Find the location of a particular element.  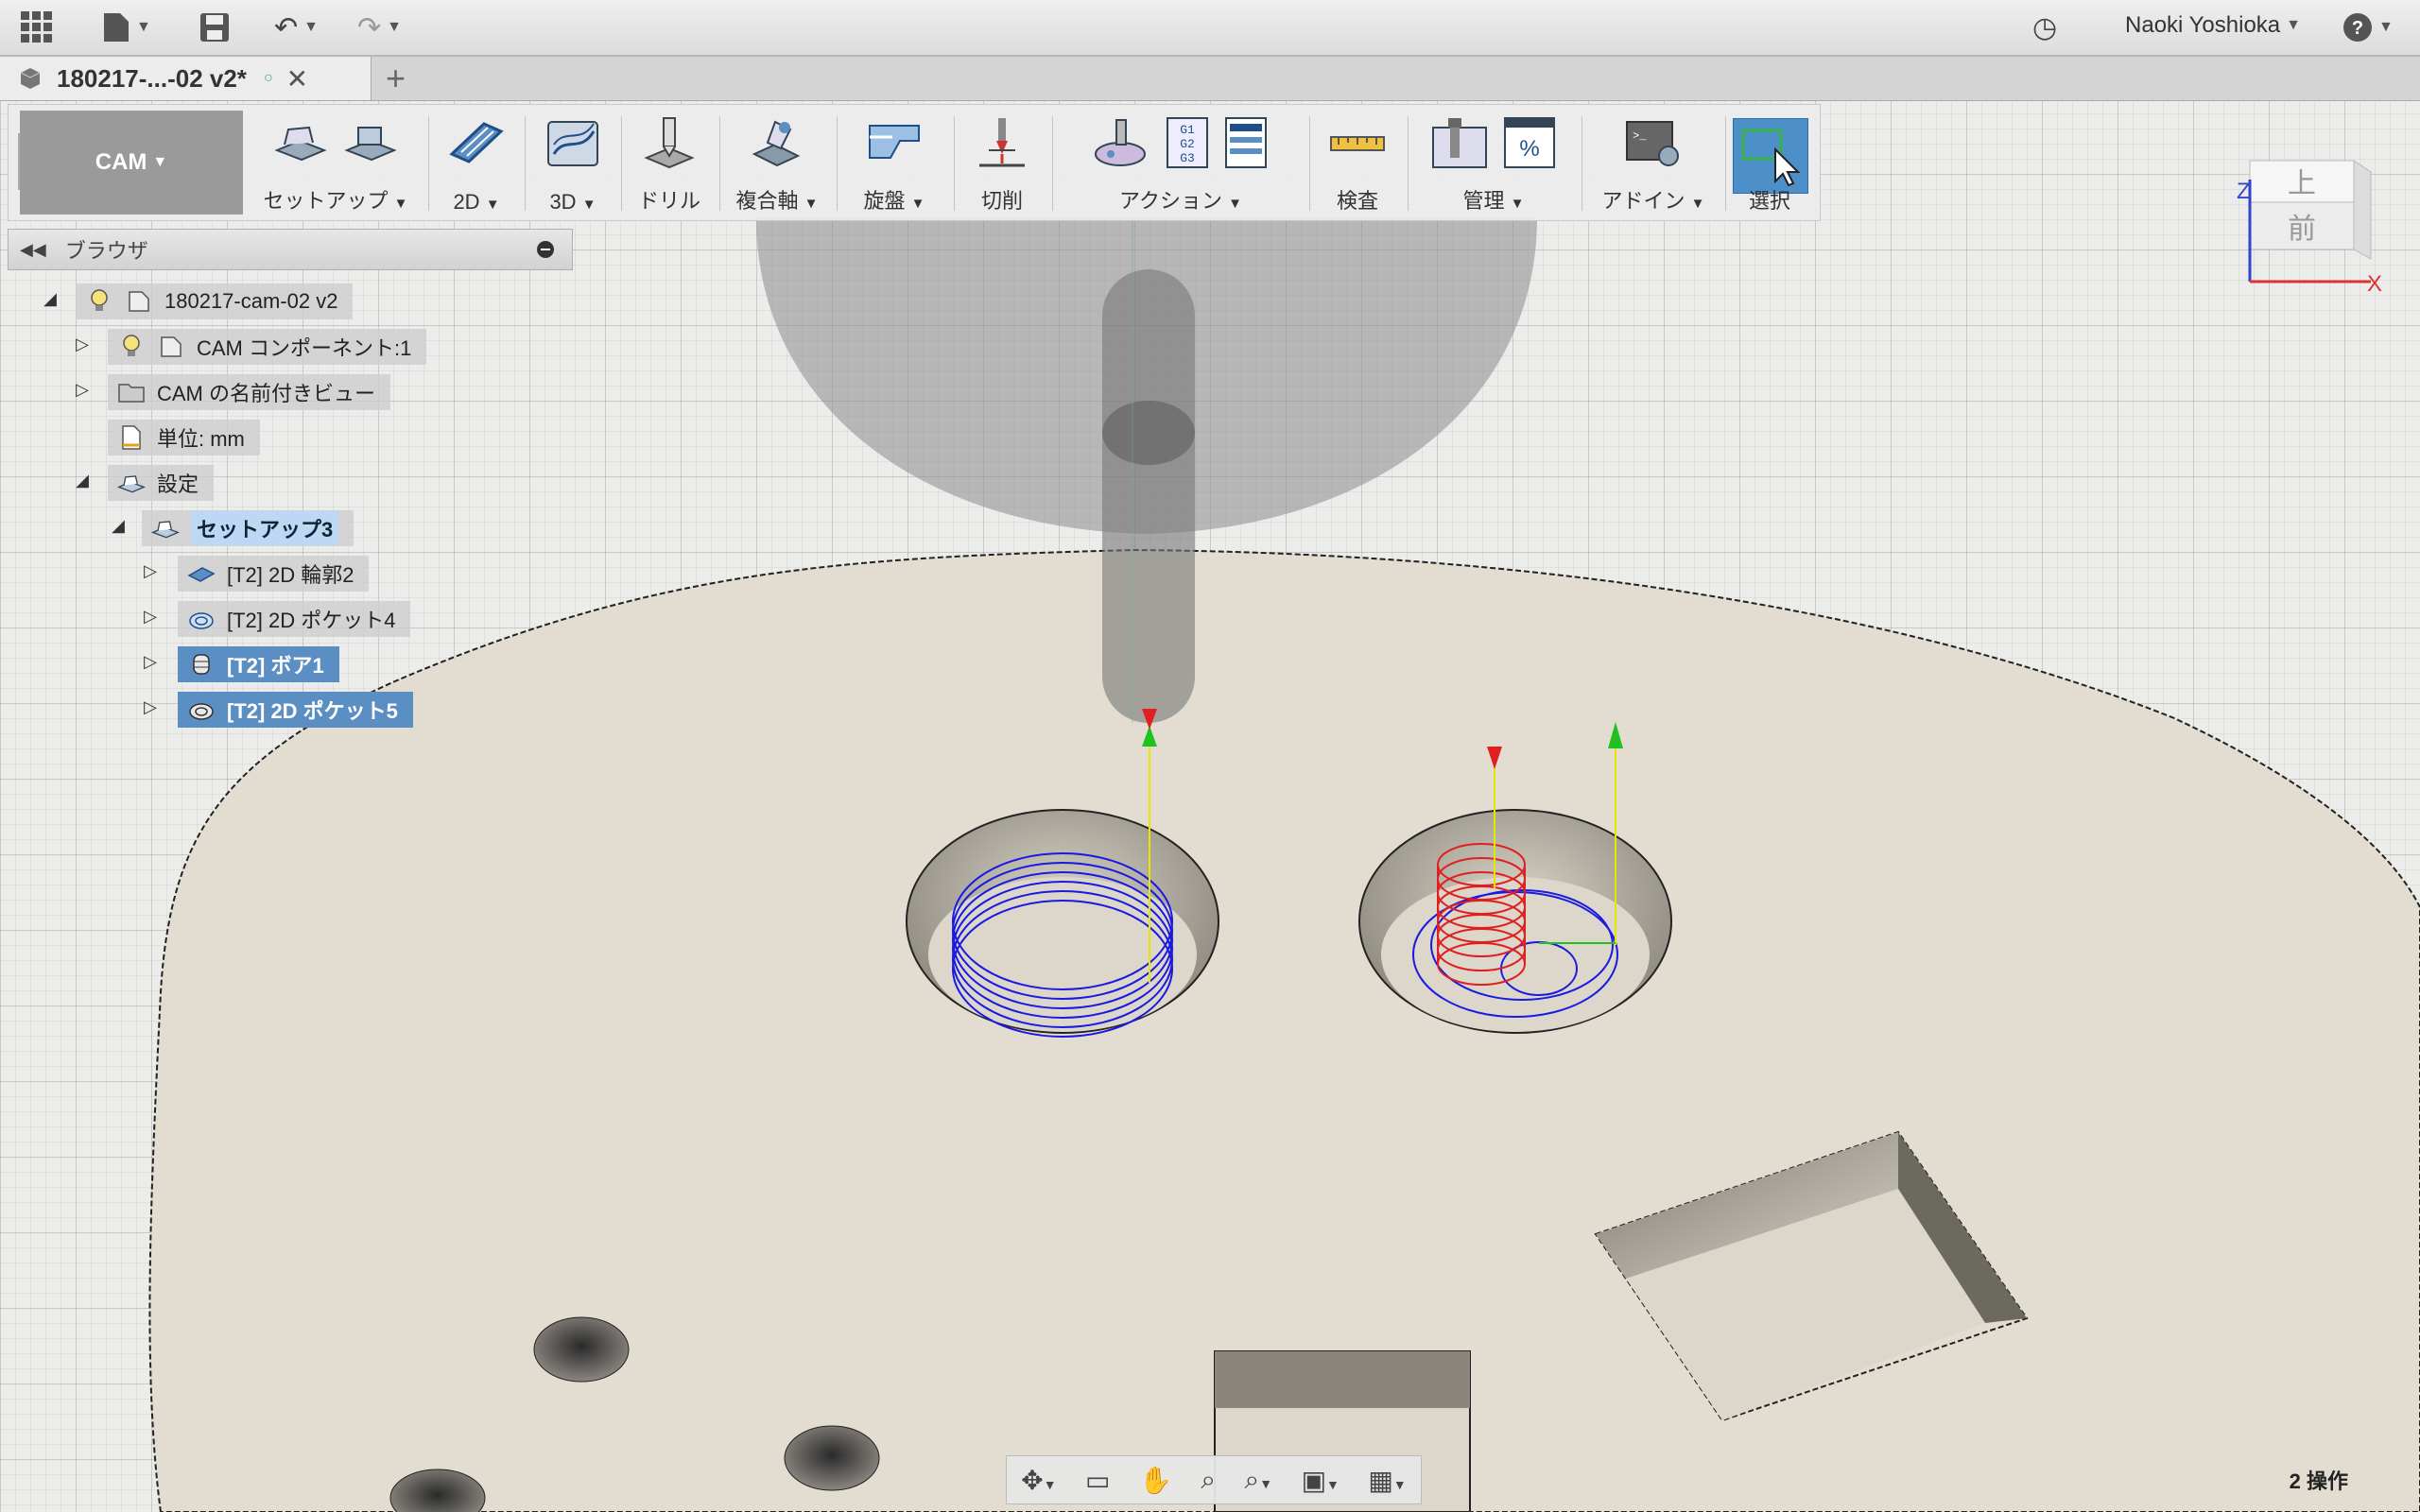

select-group-label: 選択 is located at coordinates (1769, 201).